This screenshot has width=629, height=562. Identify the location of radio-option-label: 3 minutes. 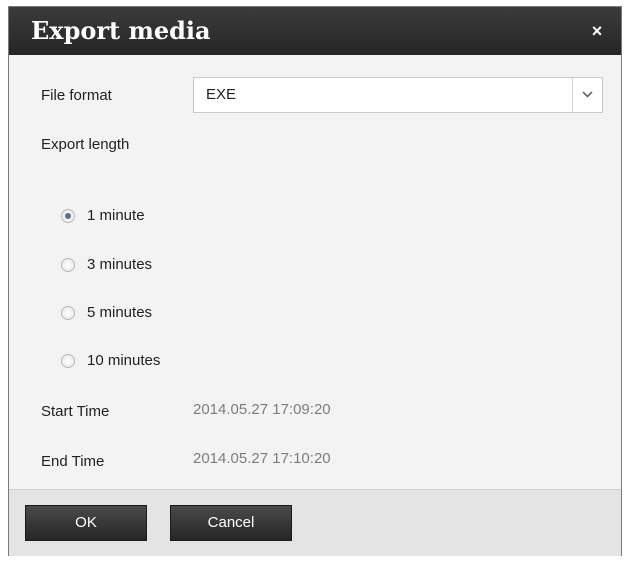
(120, 264).